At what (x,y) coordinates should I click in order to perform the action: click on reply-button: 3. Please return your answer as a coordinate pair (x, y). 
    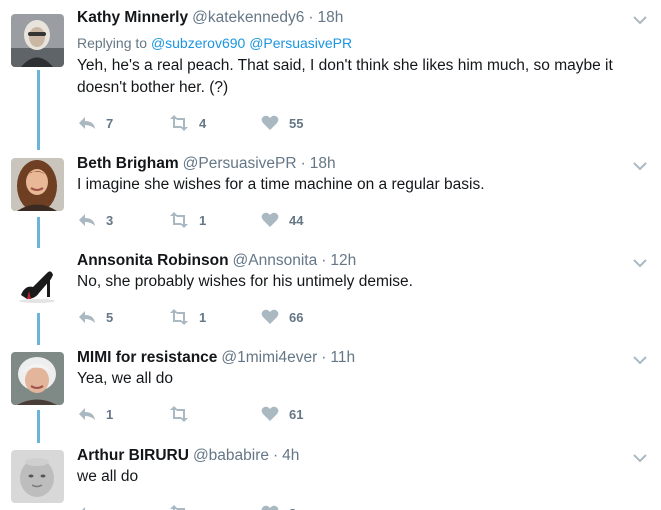
    Looking at the image, I should click on (95, 220).